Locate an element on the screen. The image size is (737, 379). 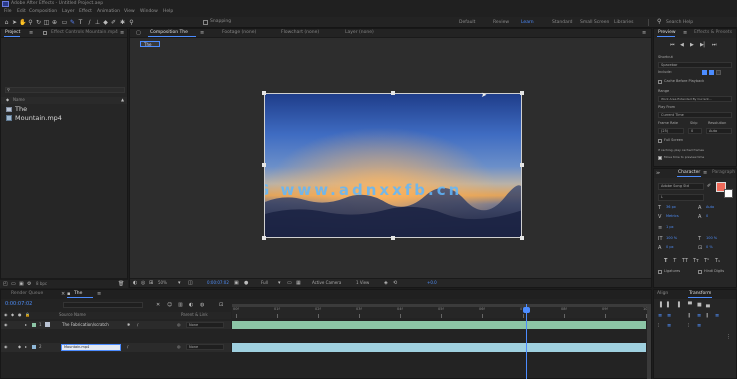
shy-icon: ☺ is located at coordinates (169, 305).